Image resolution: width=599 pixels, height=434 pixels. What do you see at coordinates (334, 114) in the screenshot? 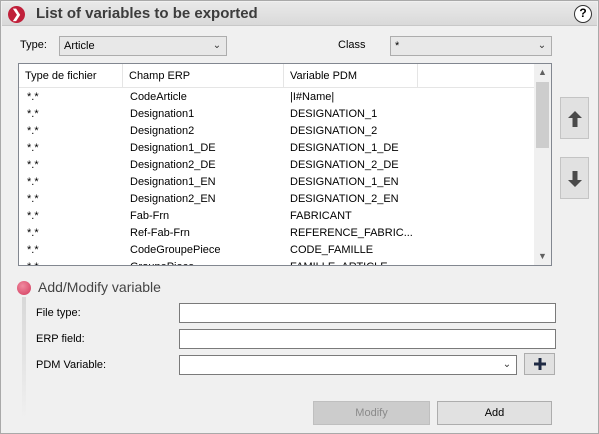
I see `cell-pdm-variable: DESIGNATION_1` at bounding box center [334, 114].